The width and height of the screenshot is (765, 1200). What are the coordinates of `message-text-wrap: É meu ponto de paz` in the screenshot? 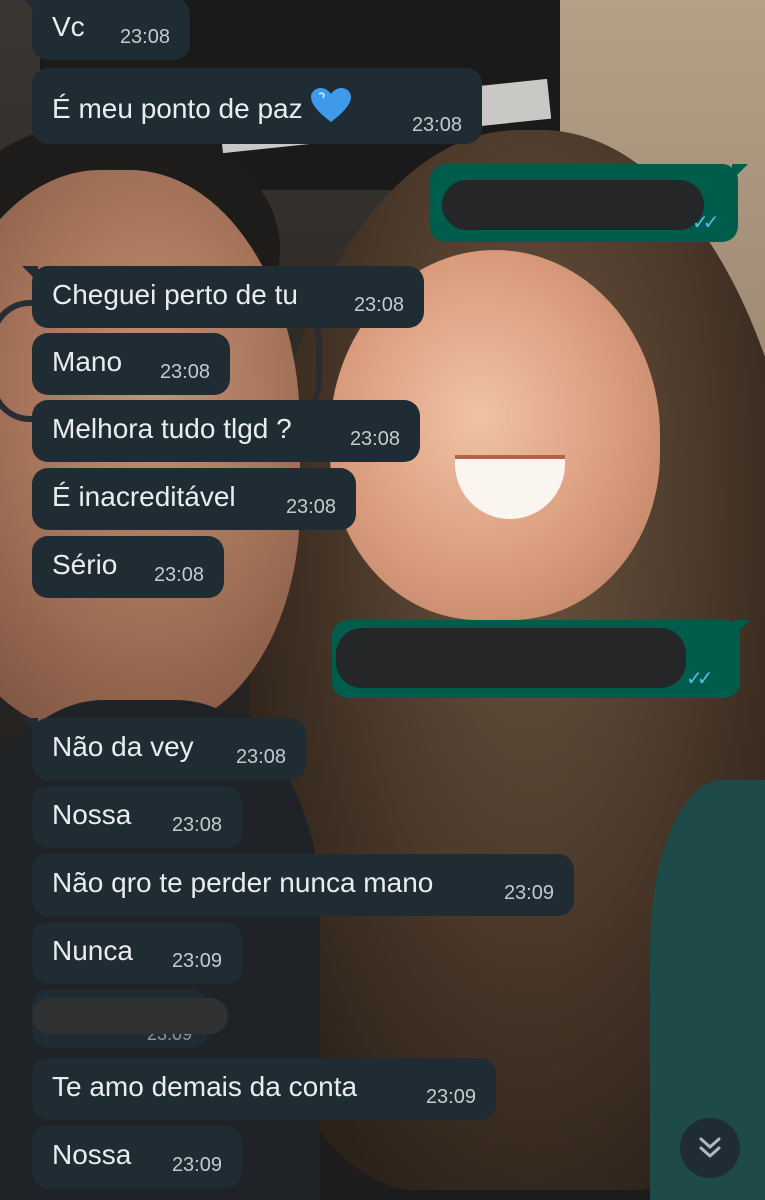 It's located at (201, 106).